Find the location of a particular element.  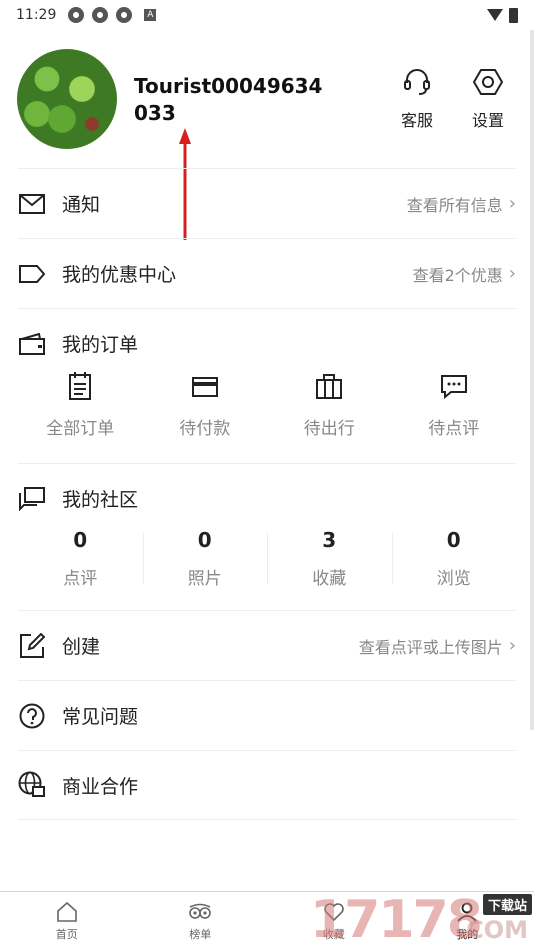

order-pending-review-button: 待点评 is located at coordinates (454, 417).